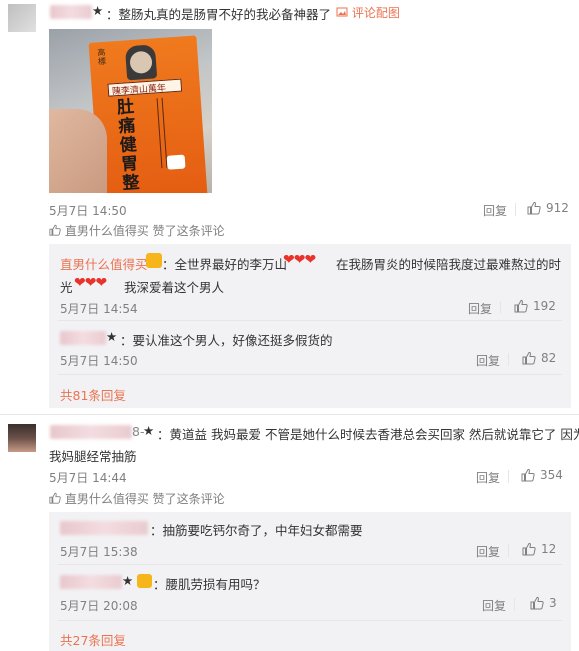 The height and width of the screenshot is (651, 579). Describe the element at coordinates (209, 584) in the screenshot. I see `reply-text: ：腰肌劳损有用吗？` at that location.